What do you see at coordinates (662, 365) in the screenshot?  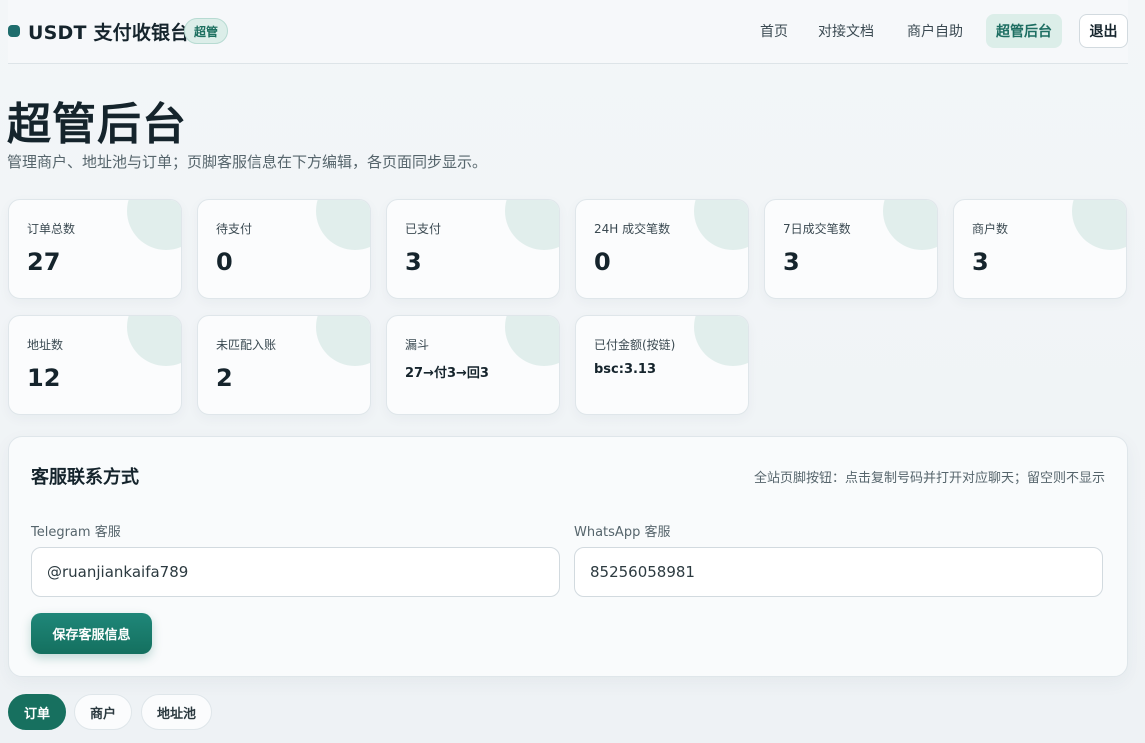 I see `stat-card-paid-amount-by-chain: 已付金额(按链) bsc:3.13` at bounding box center [662, 365].